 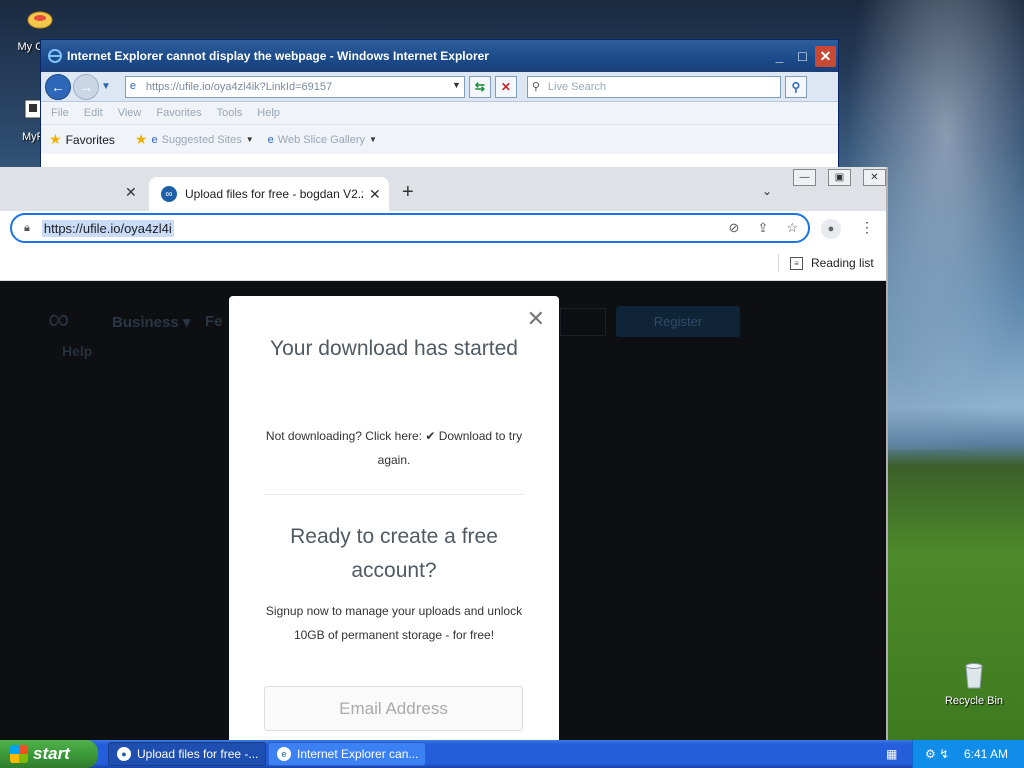 I want to click on ufile-favicon-icon: ∞, so click(x=169, y=194).